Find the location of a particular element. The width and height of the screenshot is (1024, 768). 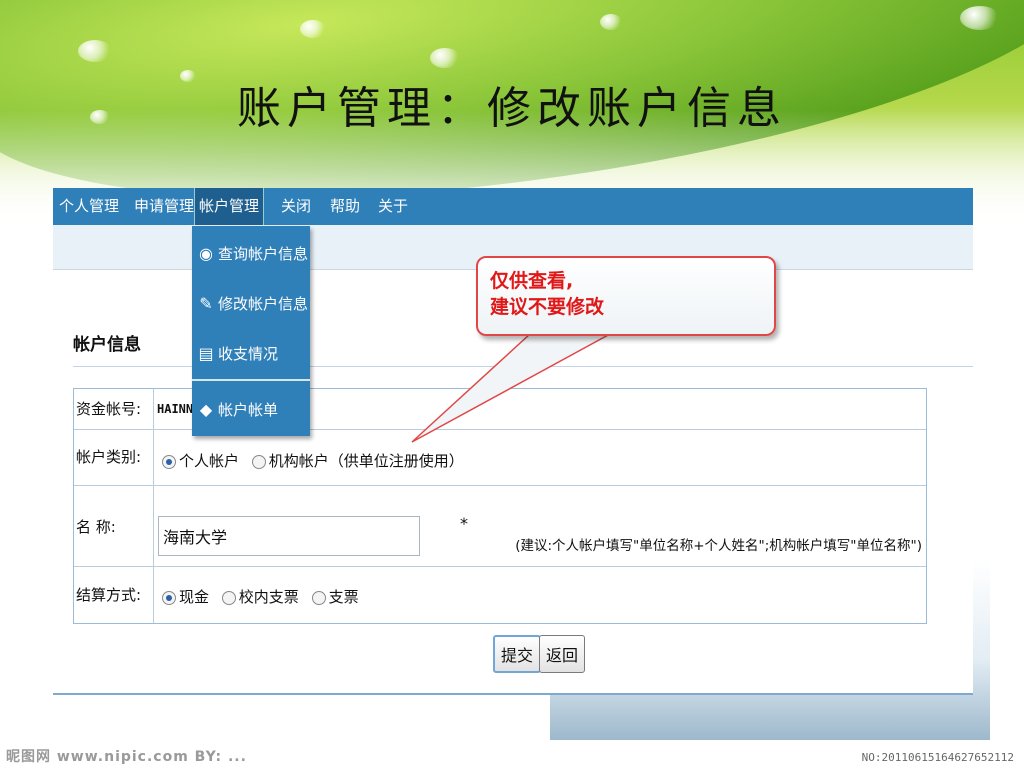

menu-item-close: 关闭 is located at coordinates (296, 206).